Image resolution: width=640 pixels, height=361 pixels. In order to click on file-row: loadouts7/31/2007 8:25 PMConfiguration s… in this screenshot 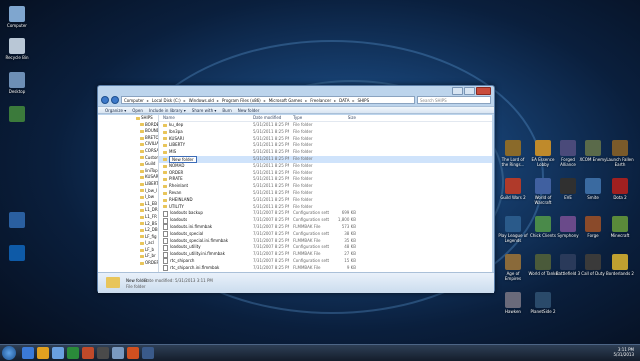, I will do `click(325, 220)`.